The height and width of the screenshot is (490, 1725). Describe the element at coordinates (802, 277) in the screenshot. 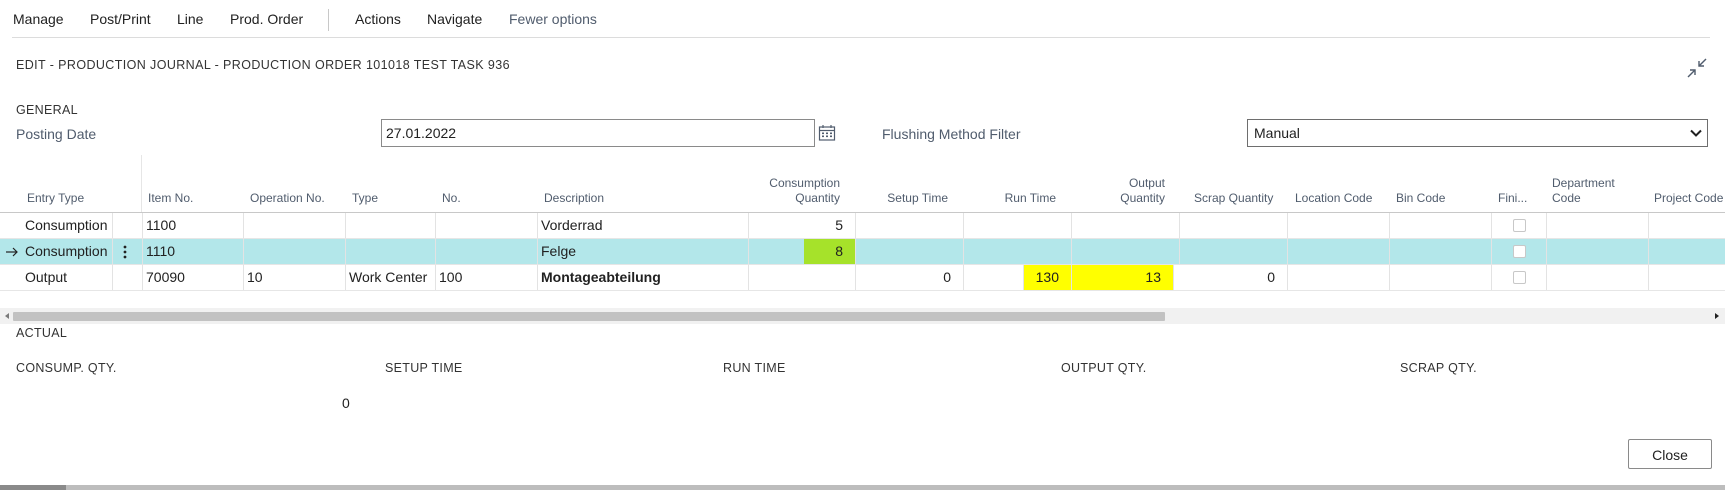

I see `cell-consumption-quantity` at that location.